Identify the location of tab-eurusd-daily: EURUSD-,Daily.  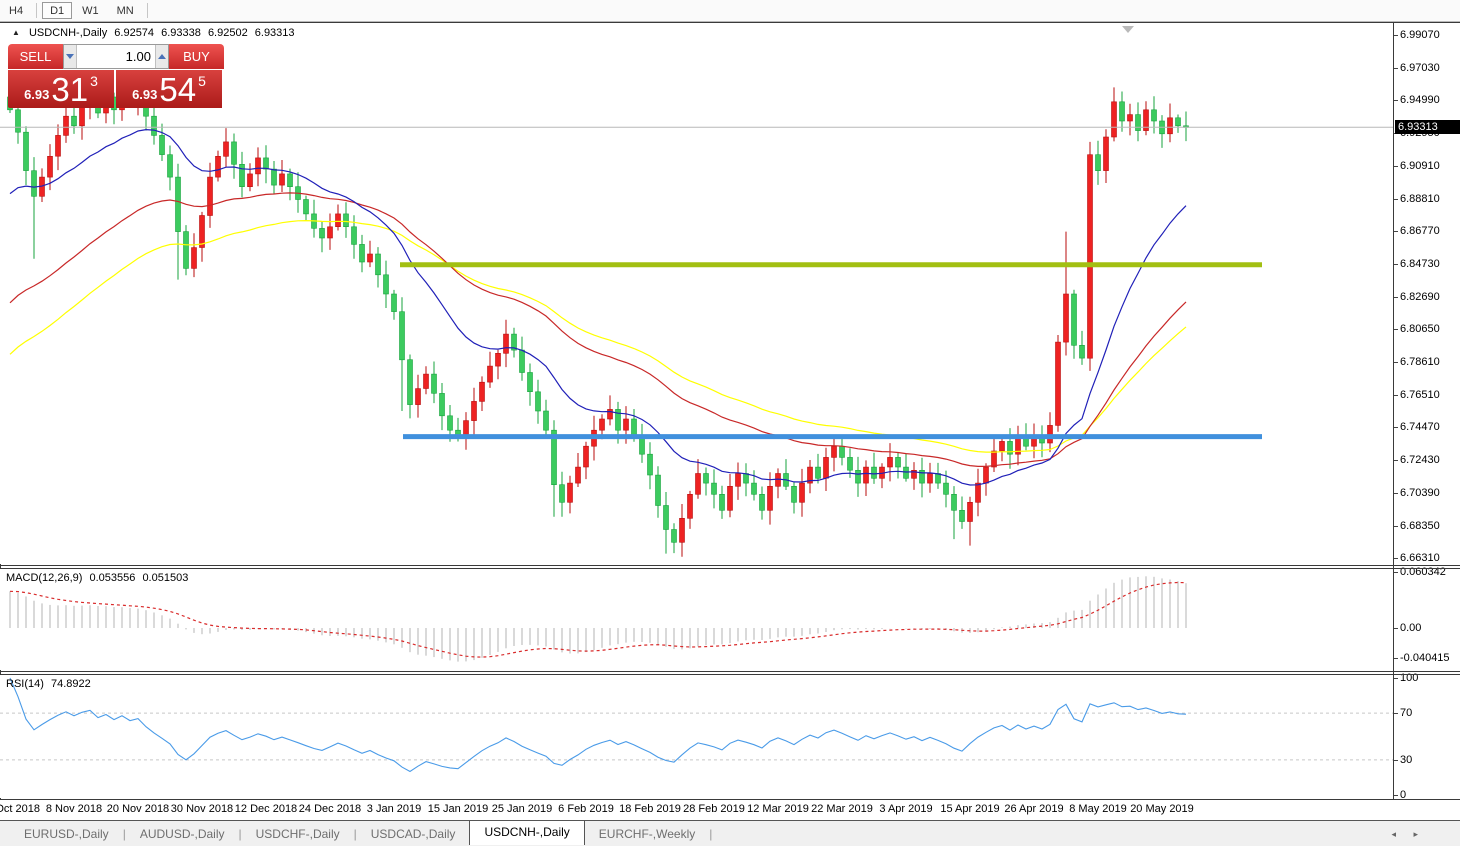
(66, 834).